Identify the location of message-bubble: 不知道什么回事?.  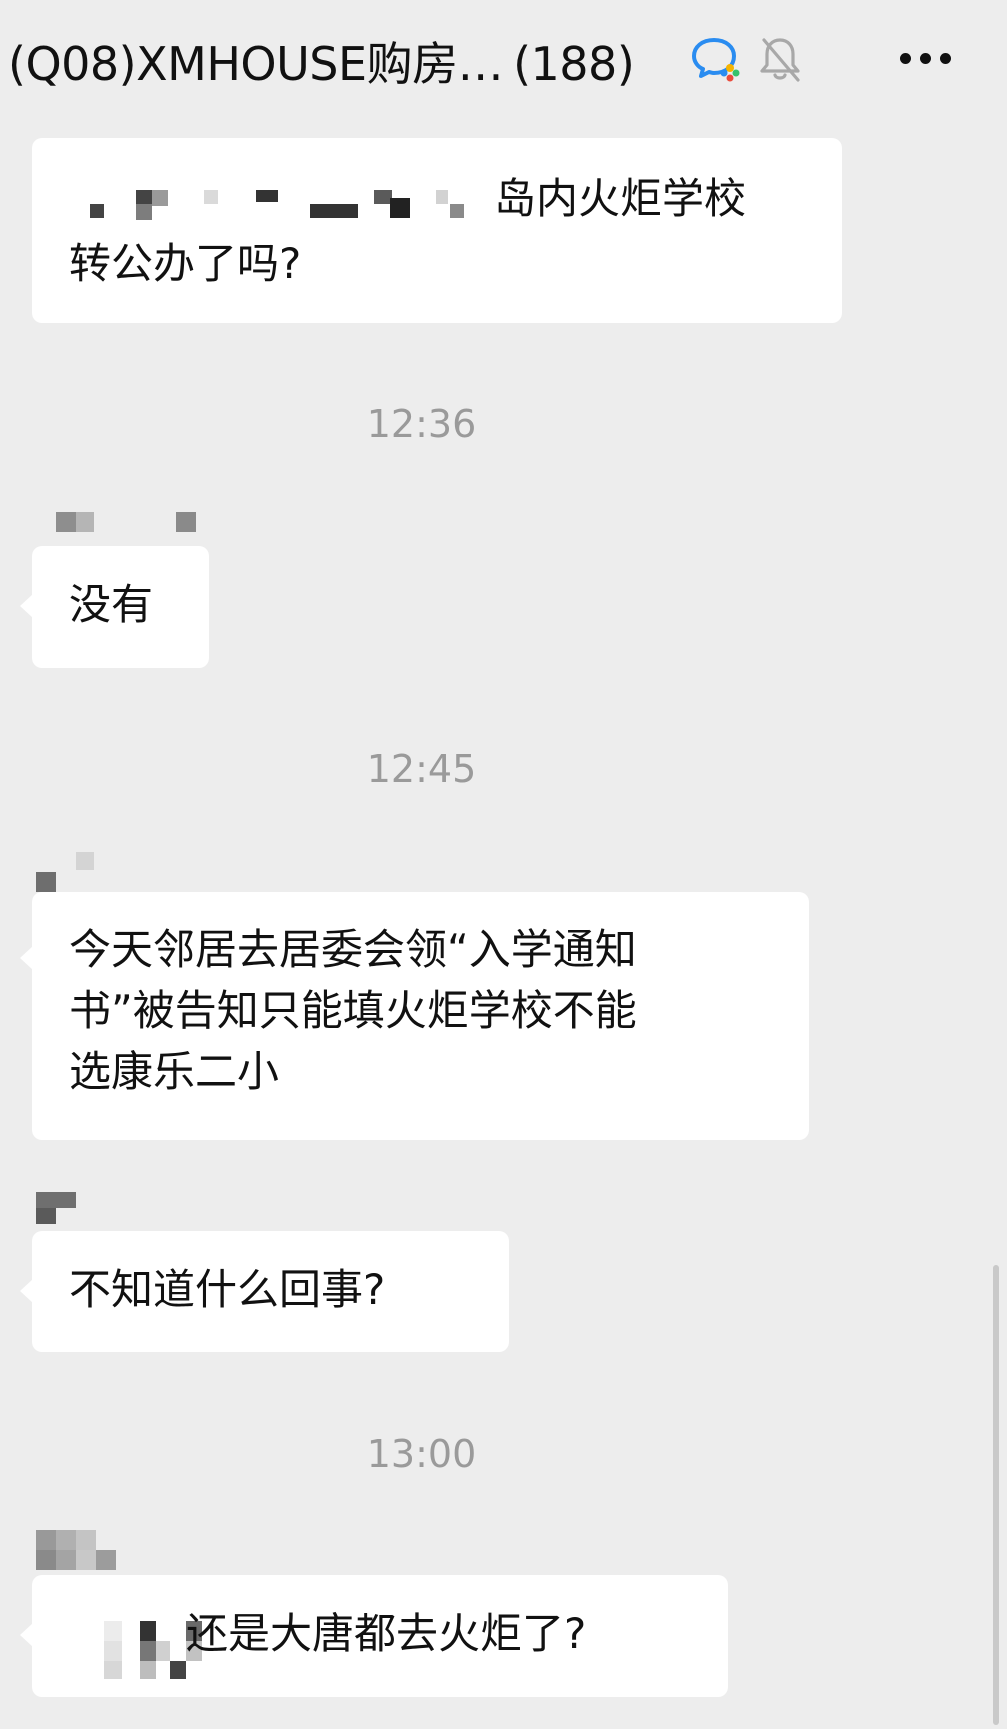
(264, 1291).